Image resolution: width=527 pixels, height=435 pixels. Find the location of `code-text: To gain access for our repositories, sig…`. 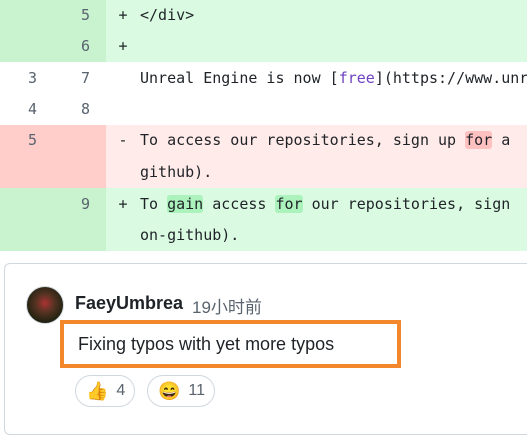

code-text: To gain access for our repositories, sig… is located at coordinates (325, 204).